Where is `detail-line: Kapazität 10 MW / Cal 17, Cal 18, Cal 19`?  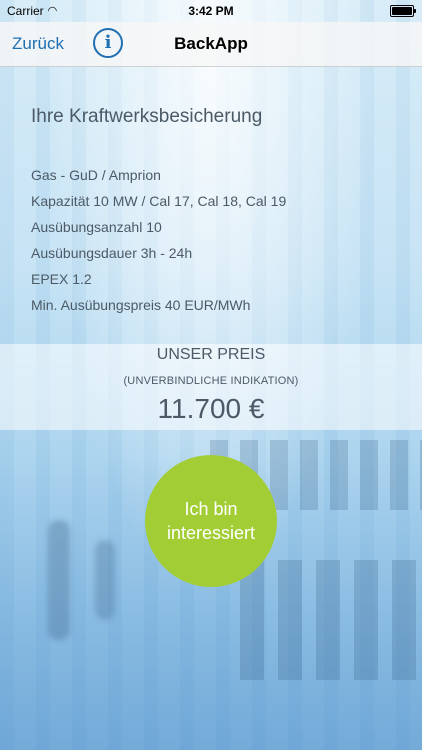 detail-line: Kapazität 10 MW / Cal 17, Cal 18, Cal 19 is located at coordinates (159, 201).